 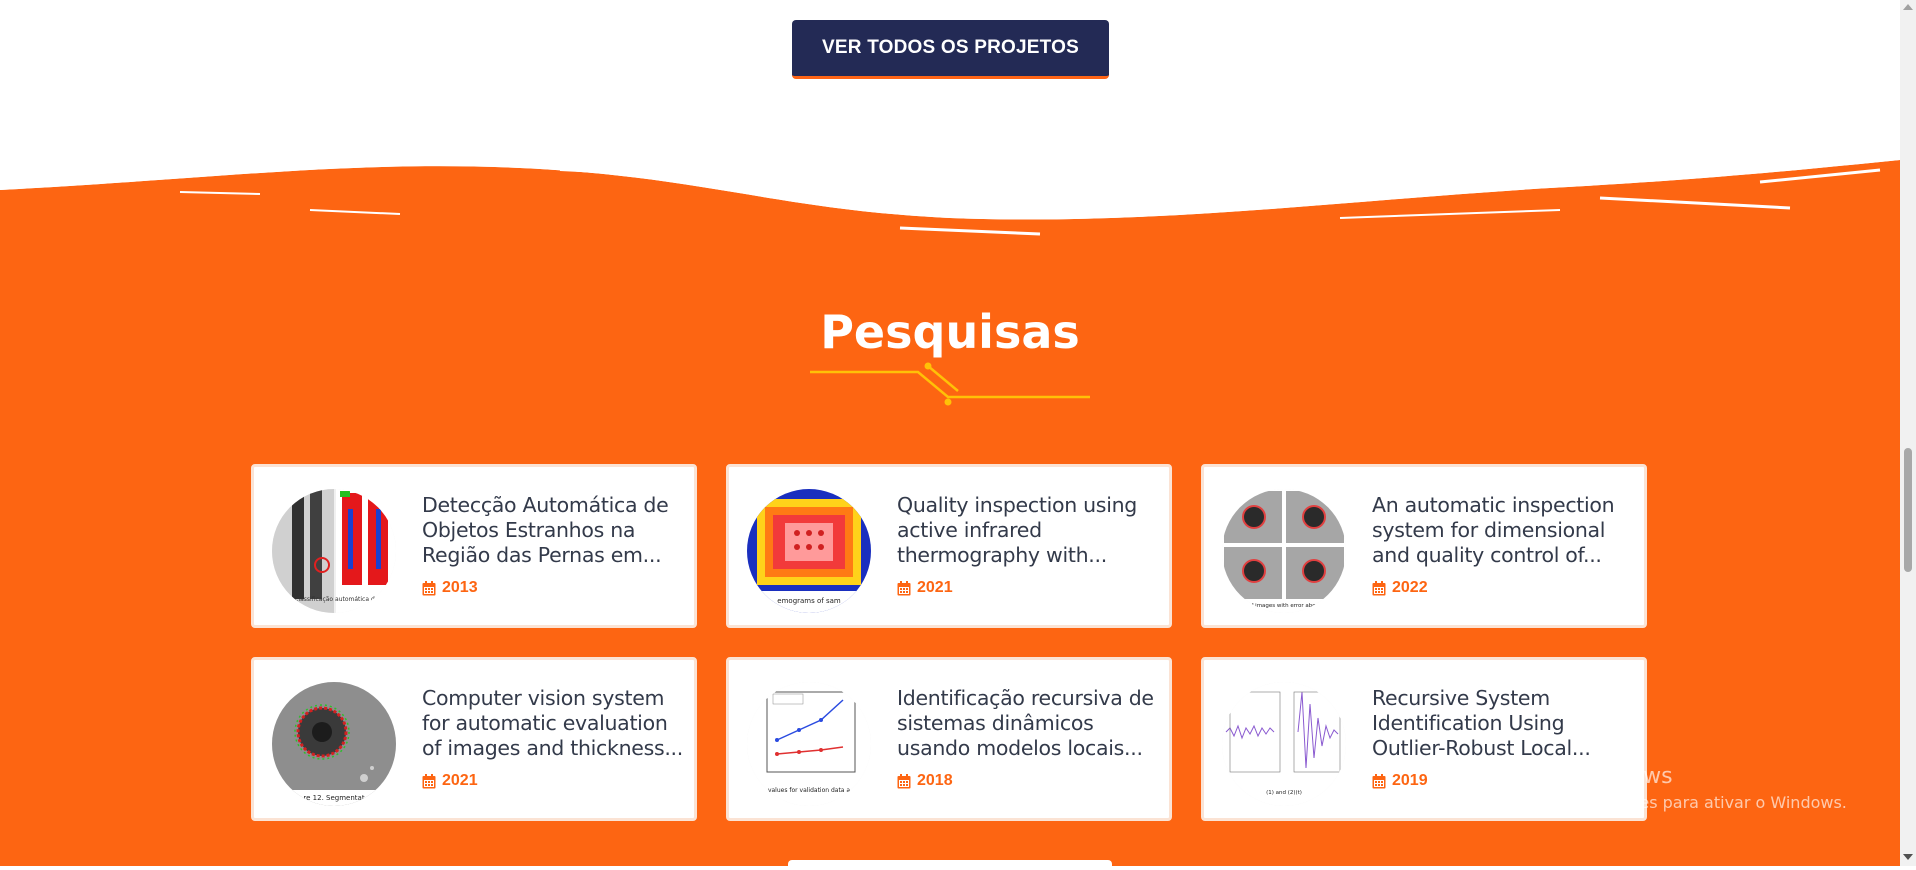 I want to click on thumbnail-caption: ofiles of images with error above 99%, so click(x=1284, y=606).